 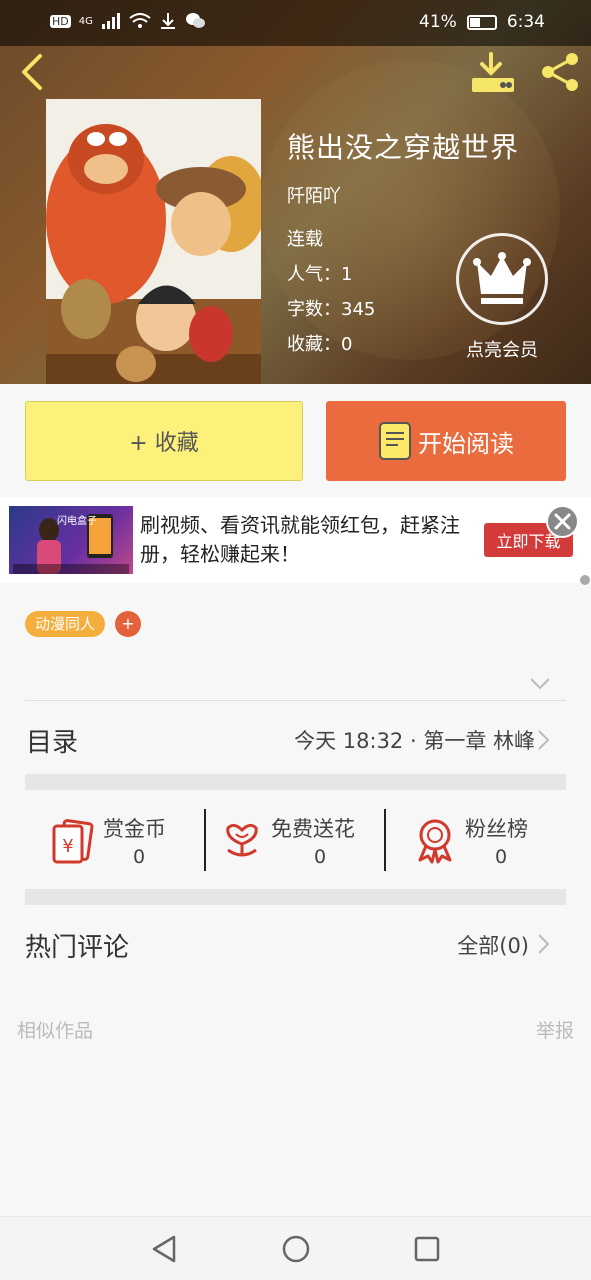 I want to click on vip-button, so click(x=502, y=279).